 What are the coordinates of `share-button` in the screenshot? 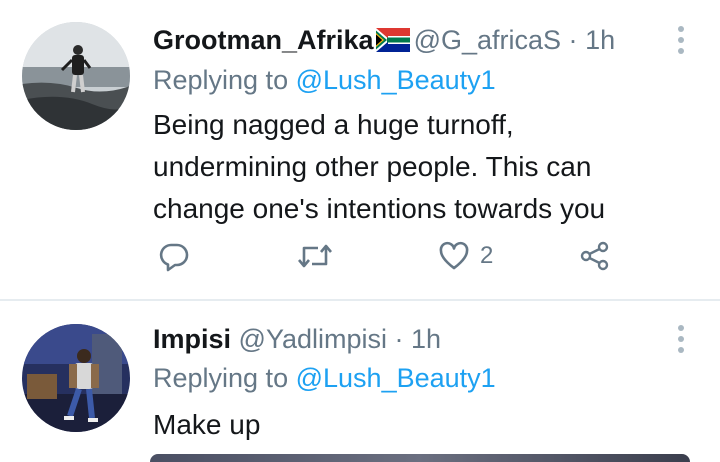 It's located at (595, 256).